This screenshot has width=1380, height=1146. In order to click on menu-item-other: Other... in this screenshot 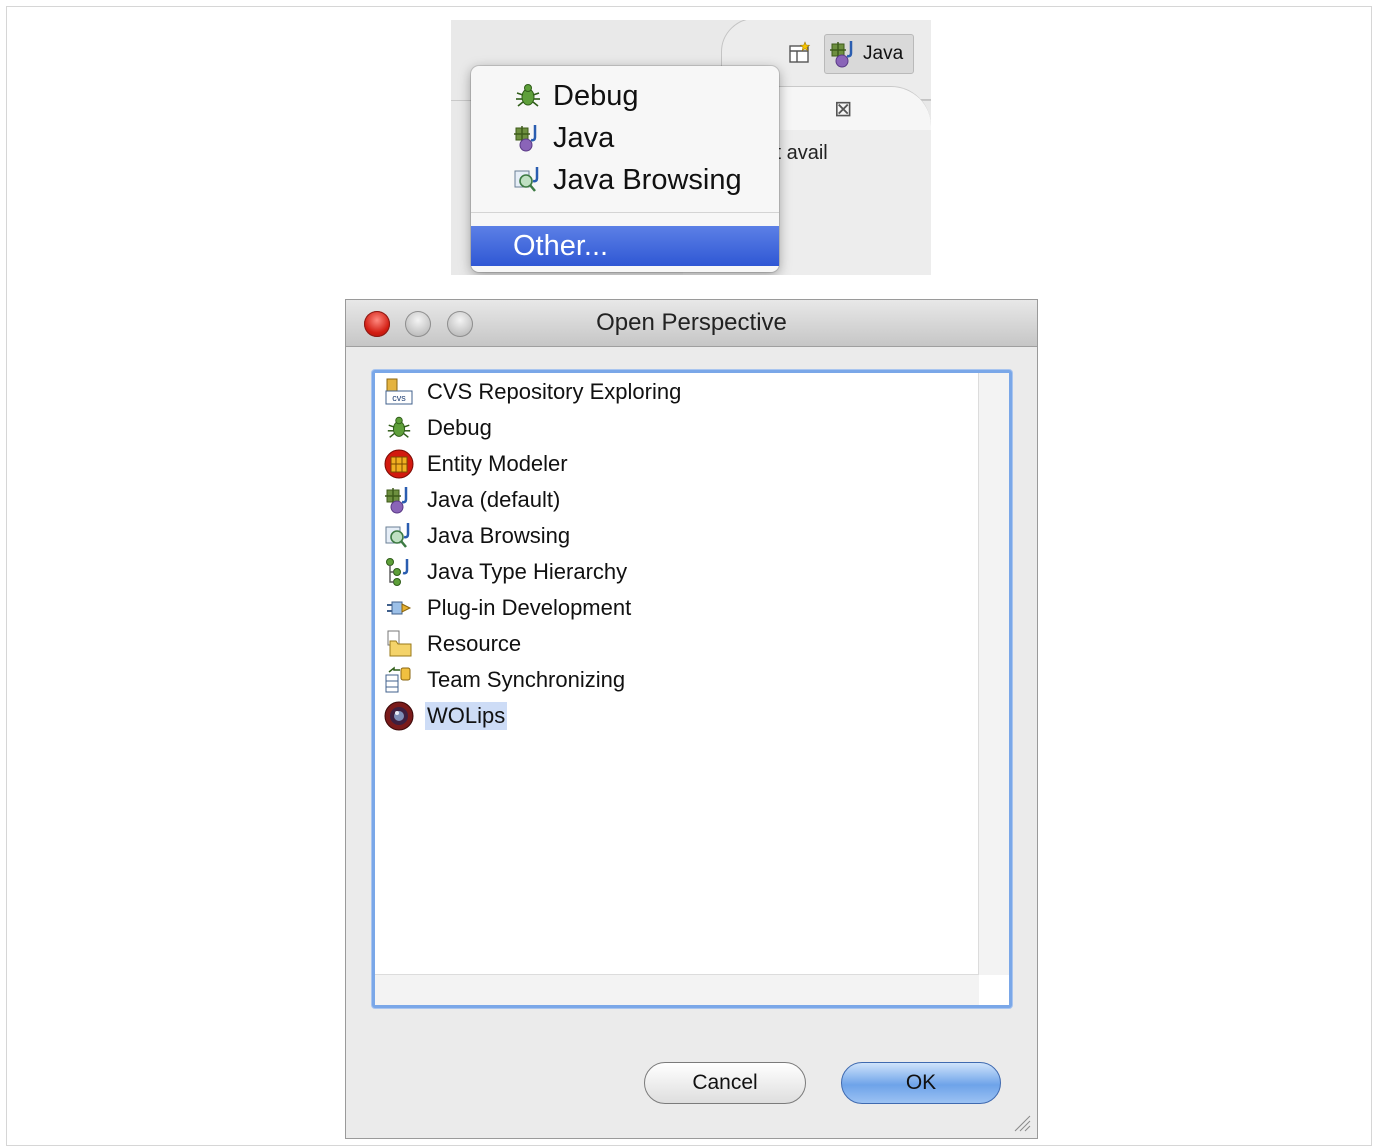, I will do `click(625, 246)`.